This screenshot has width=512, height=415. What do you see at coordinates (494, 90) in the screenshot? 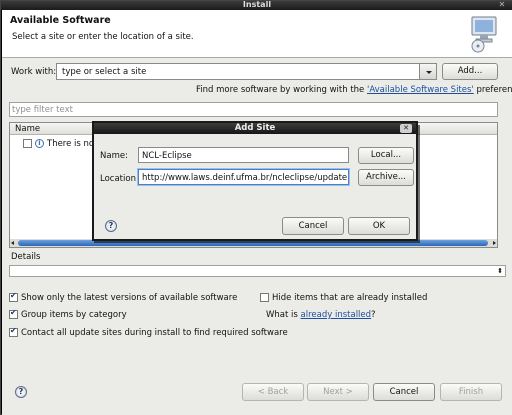
I see `hint-suffix: preferences.` at bounding box center [494, 90].